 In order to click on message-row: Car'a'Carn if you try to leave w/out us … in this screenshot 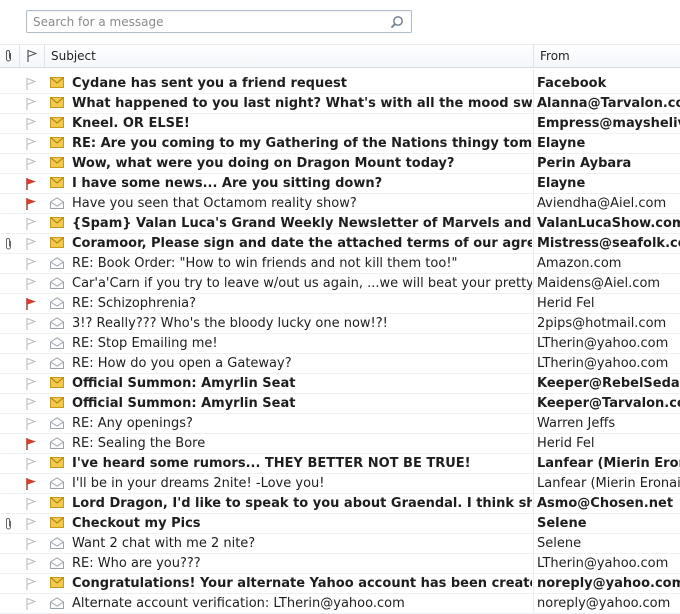, I will do `click(340, 284)`.